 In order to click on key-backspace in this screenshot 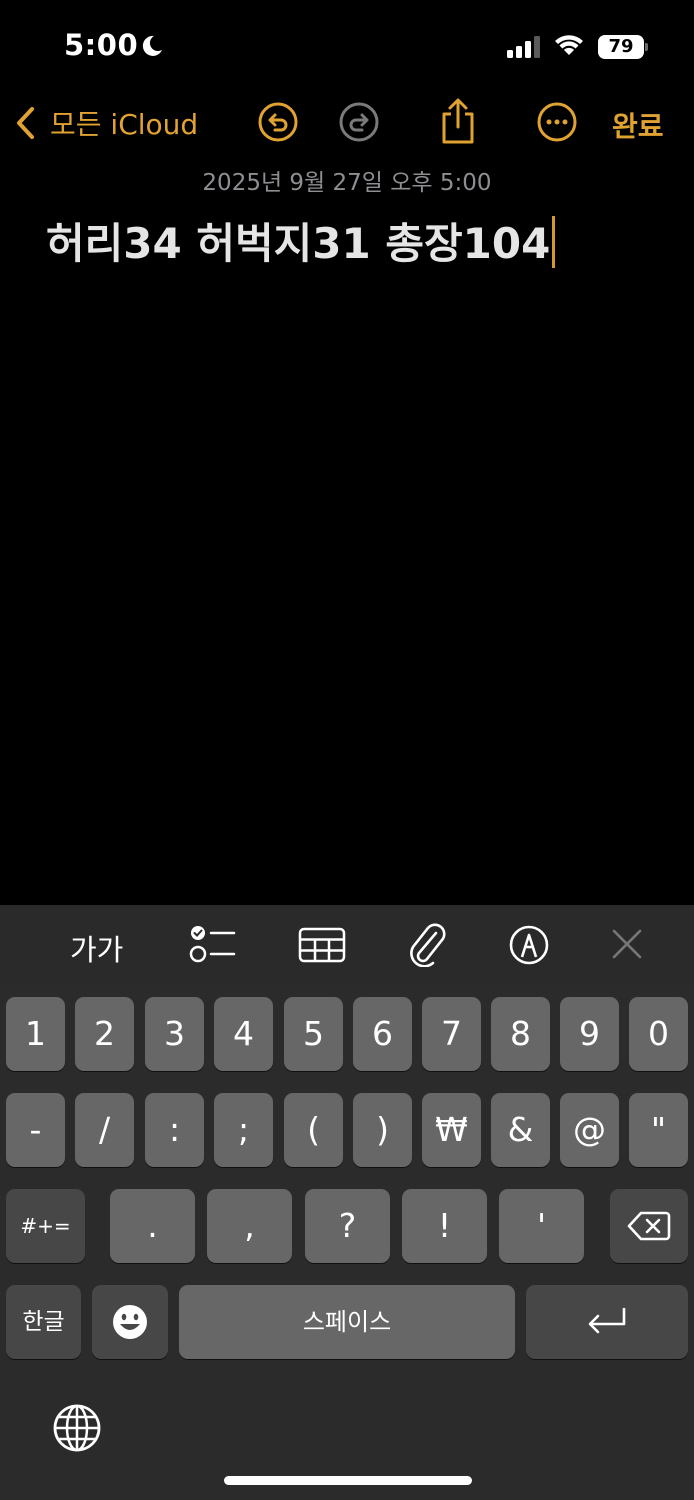, I will do `click(649, 1226)`.